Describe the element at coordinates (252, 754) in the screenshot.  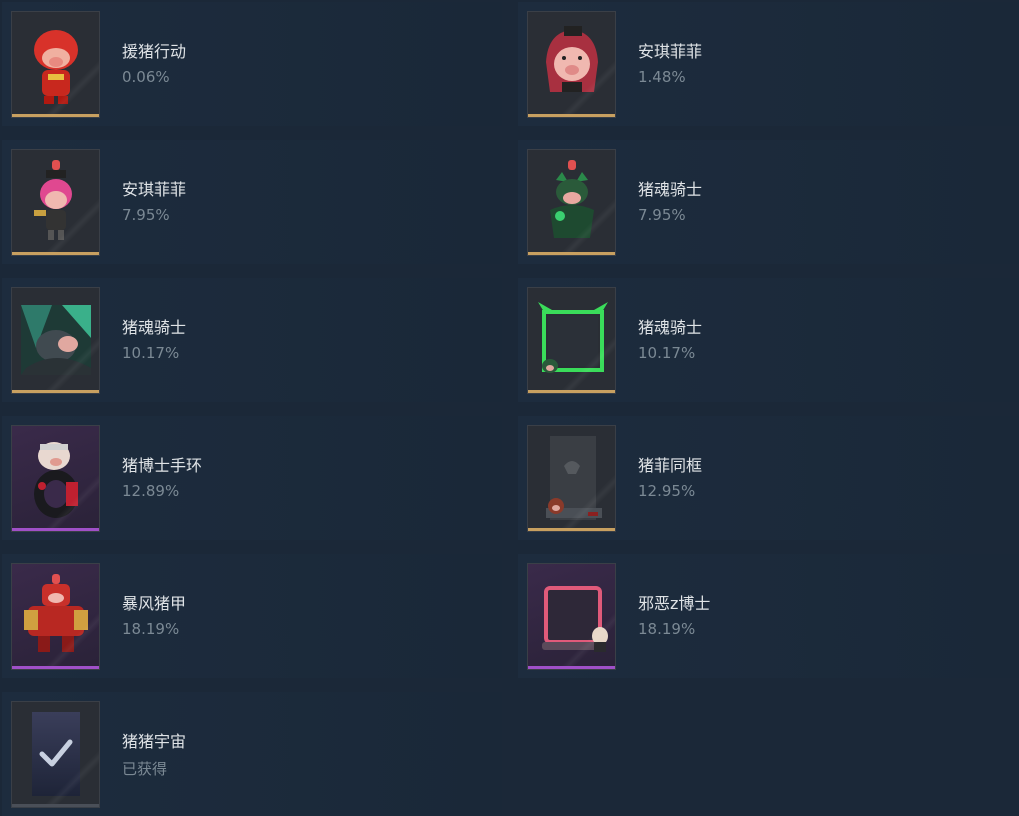
I see `achievement-card: 猪猪宇宙 已获得` at that location.